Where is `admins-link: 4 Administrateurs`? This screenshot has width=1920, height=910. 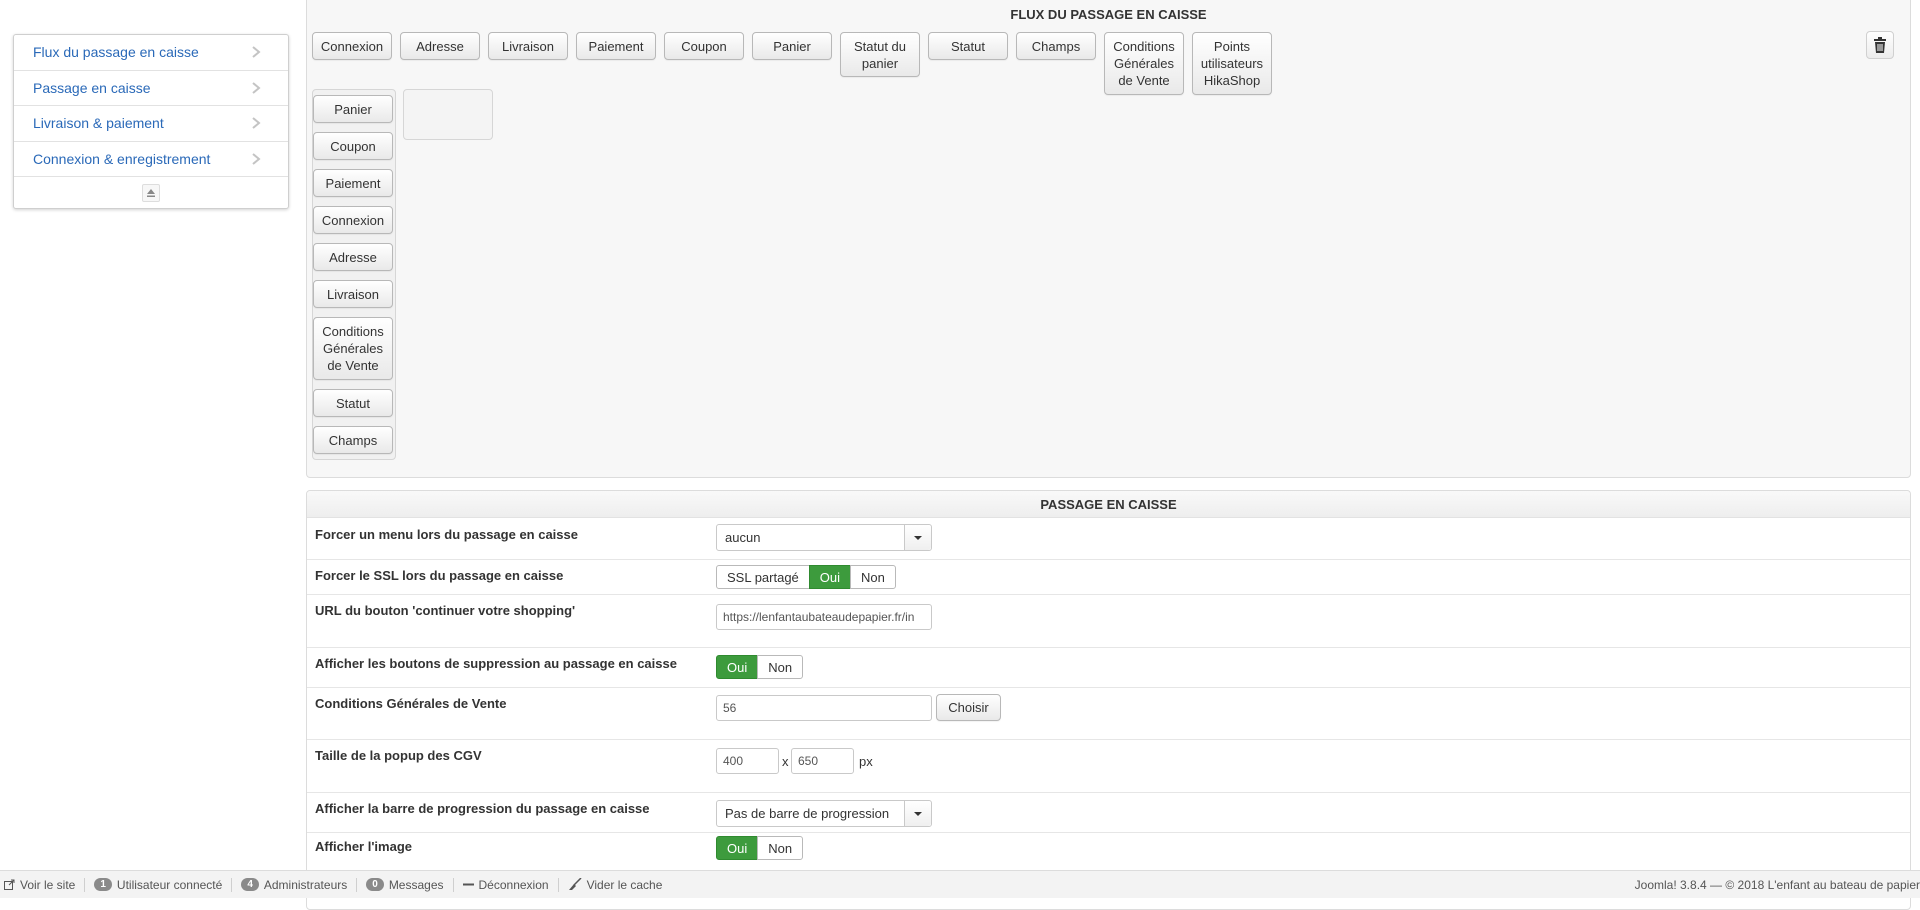 admins-link: 4 Administrateurs is located at coordinates (295, 884).